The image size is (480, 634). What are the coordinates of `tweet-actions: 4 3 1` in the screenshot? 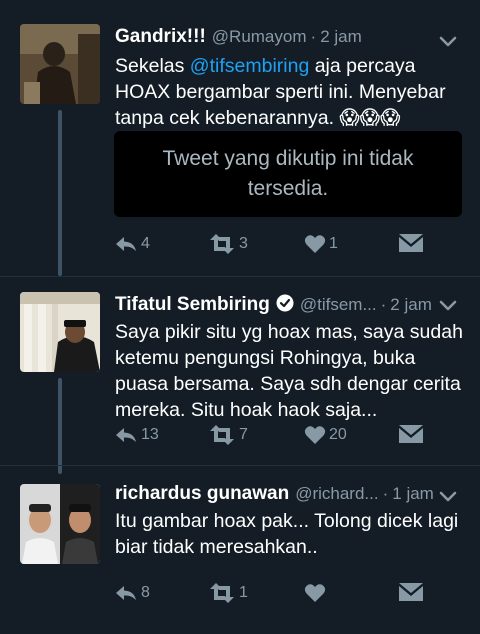 It's located at (274, 246).